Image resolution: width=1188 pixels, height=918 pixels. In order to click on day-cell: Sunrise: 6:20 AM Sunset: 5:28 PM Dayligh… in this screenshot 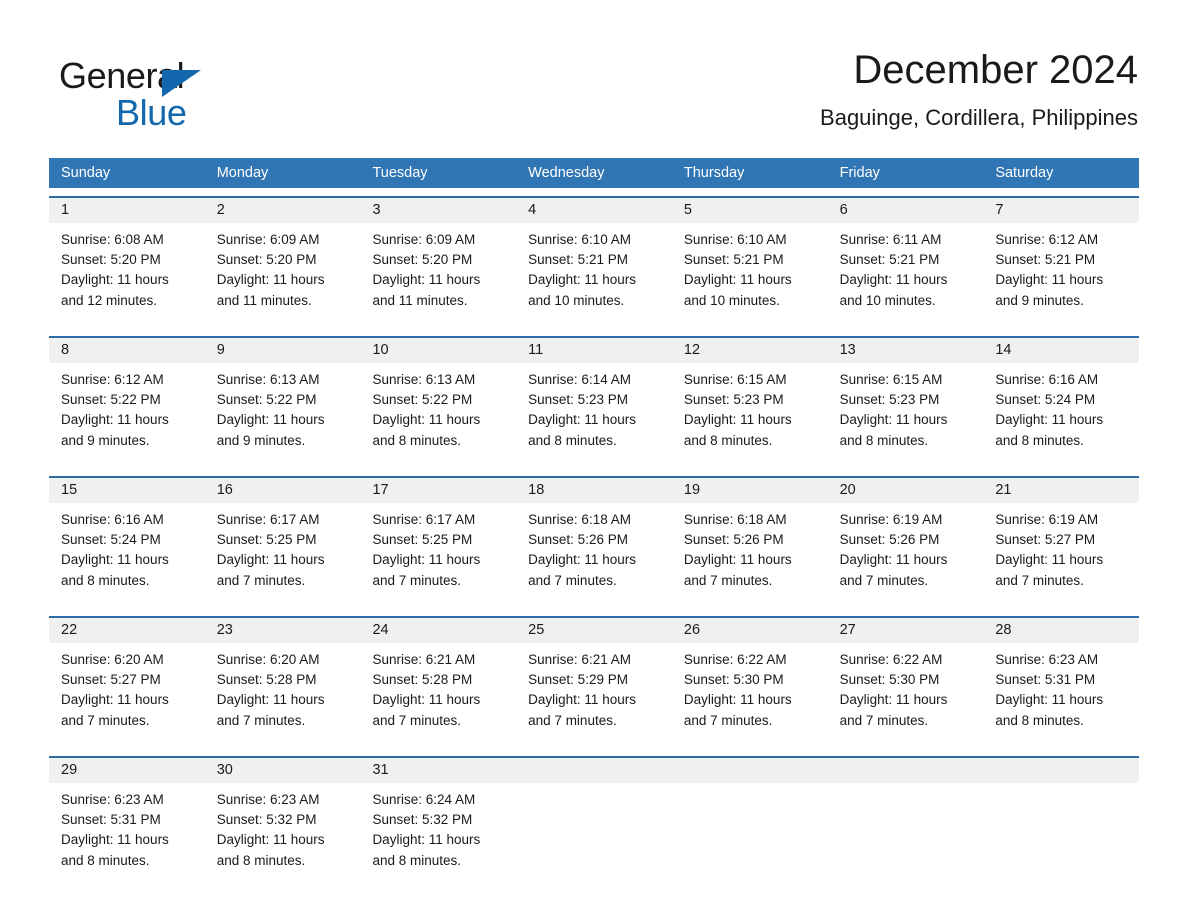, I will do `click(283, 695)`.